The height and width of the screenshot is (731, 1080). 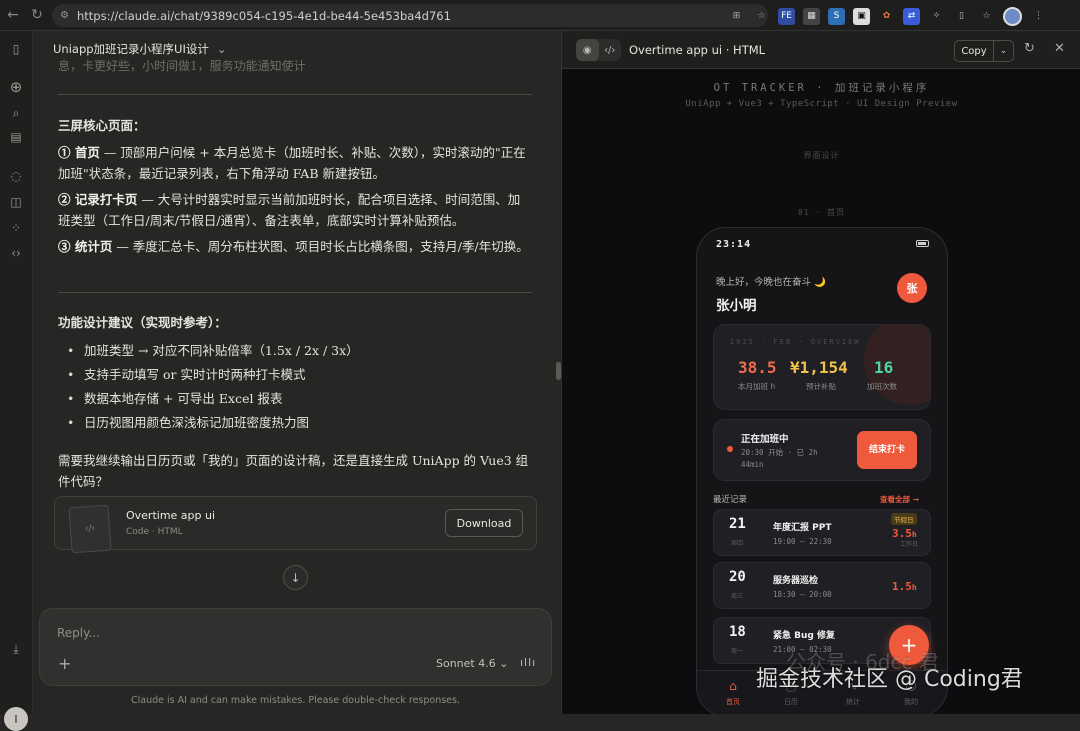 I want to click on copy-button: Copy, so click(x=974, y=51).